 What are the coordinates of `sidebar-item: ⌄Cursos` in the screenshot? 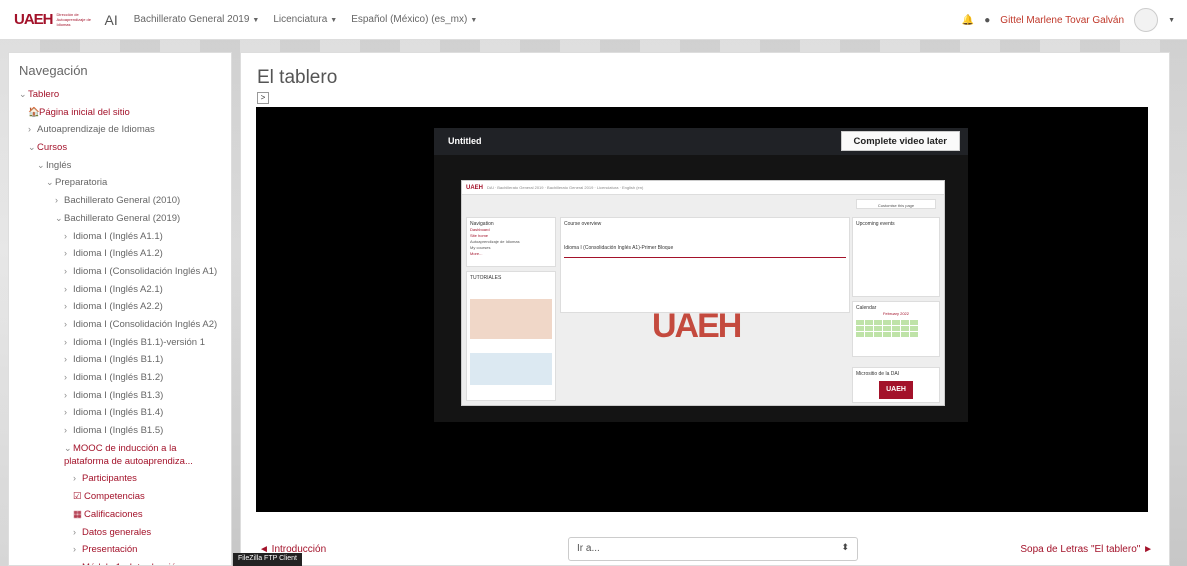 It's located at (120, 147).